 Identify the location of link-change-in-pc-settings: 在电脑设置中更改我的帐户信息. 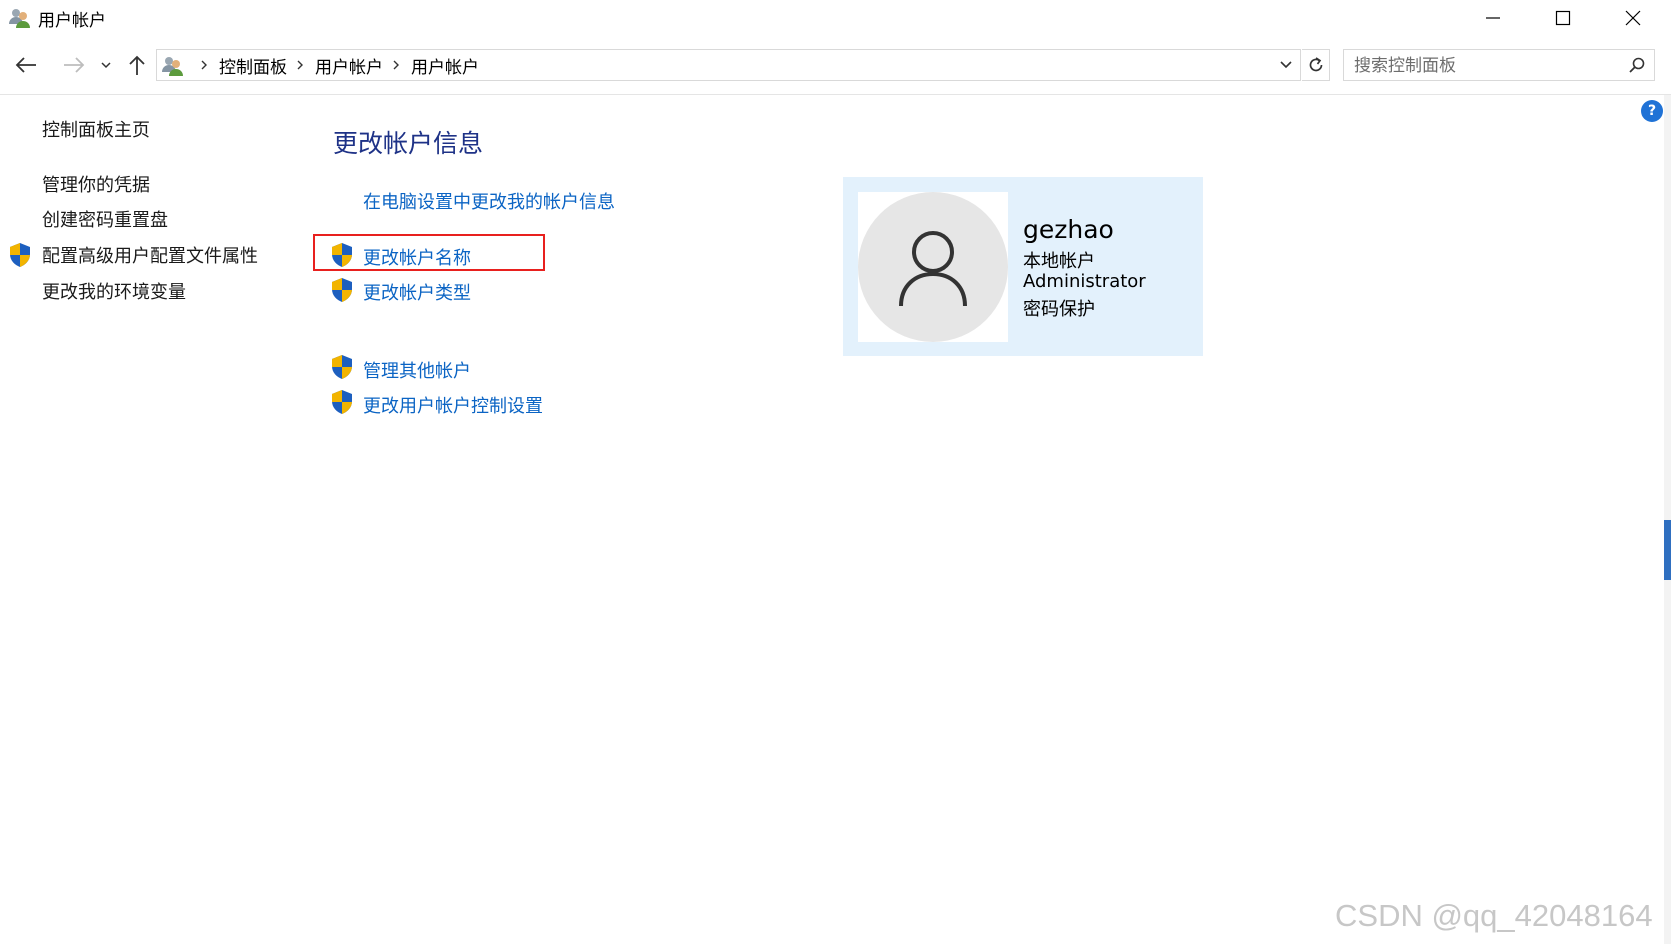
(489, 201).